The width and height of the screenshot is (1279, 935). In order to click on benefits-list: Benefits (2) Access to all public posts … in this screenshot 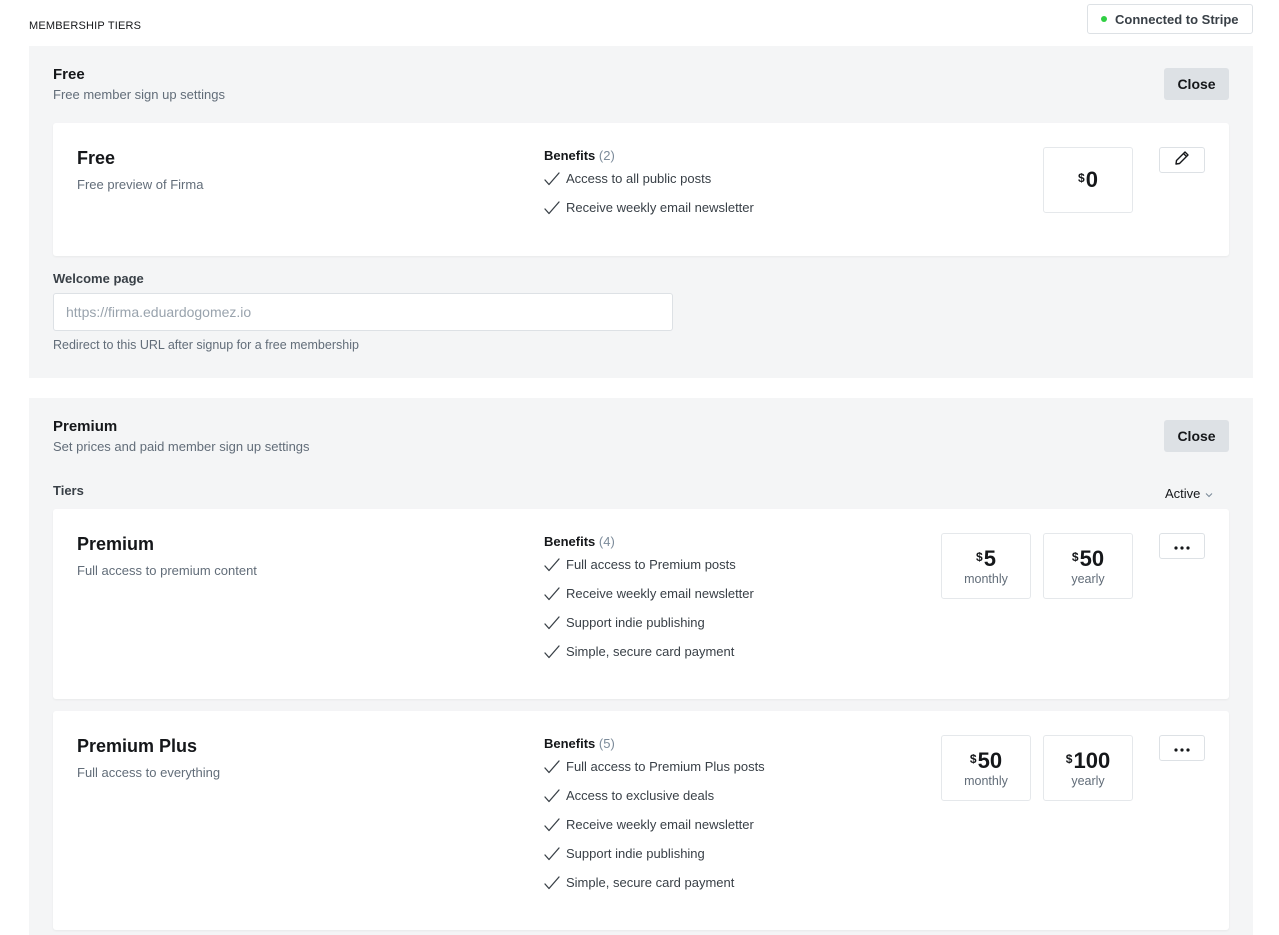, I will do `click(649, 185)`.